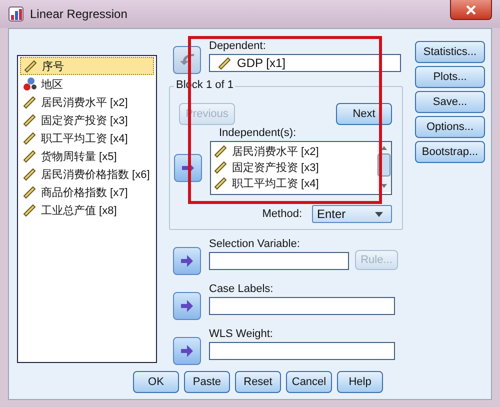 The width and height of the screenshot is (500, 407). I want to click on close-icon, so click(471, 9).